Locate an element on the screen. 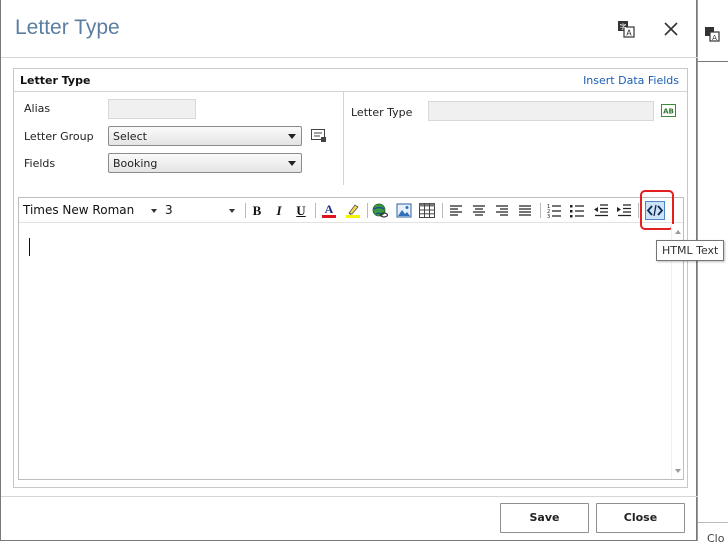 The width and height of the screenshot is (728, 545). justify-button is located at coordinates (525, 210).